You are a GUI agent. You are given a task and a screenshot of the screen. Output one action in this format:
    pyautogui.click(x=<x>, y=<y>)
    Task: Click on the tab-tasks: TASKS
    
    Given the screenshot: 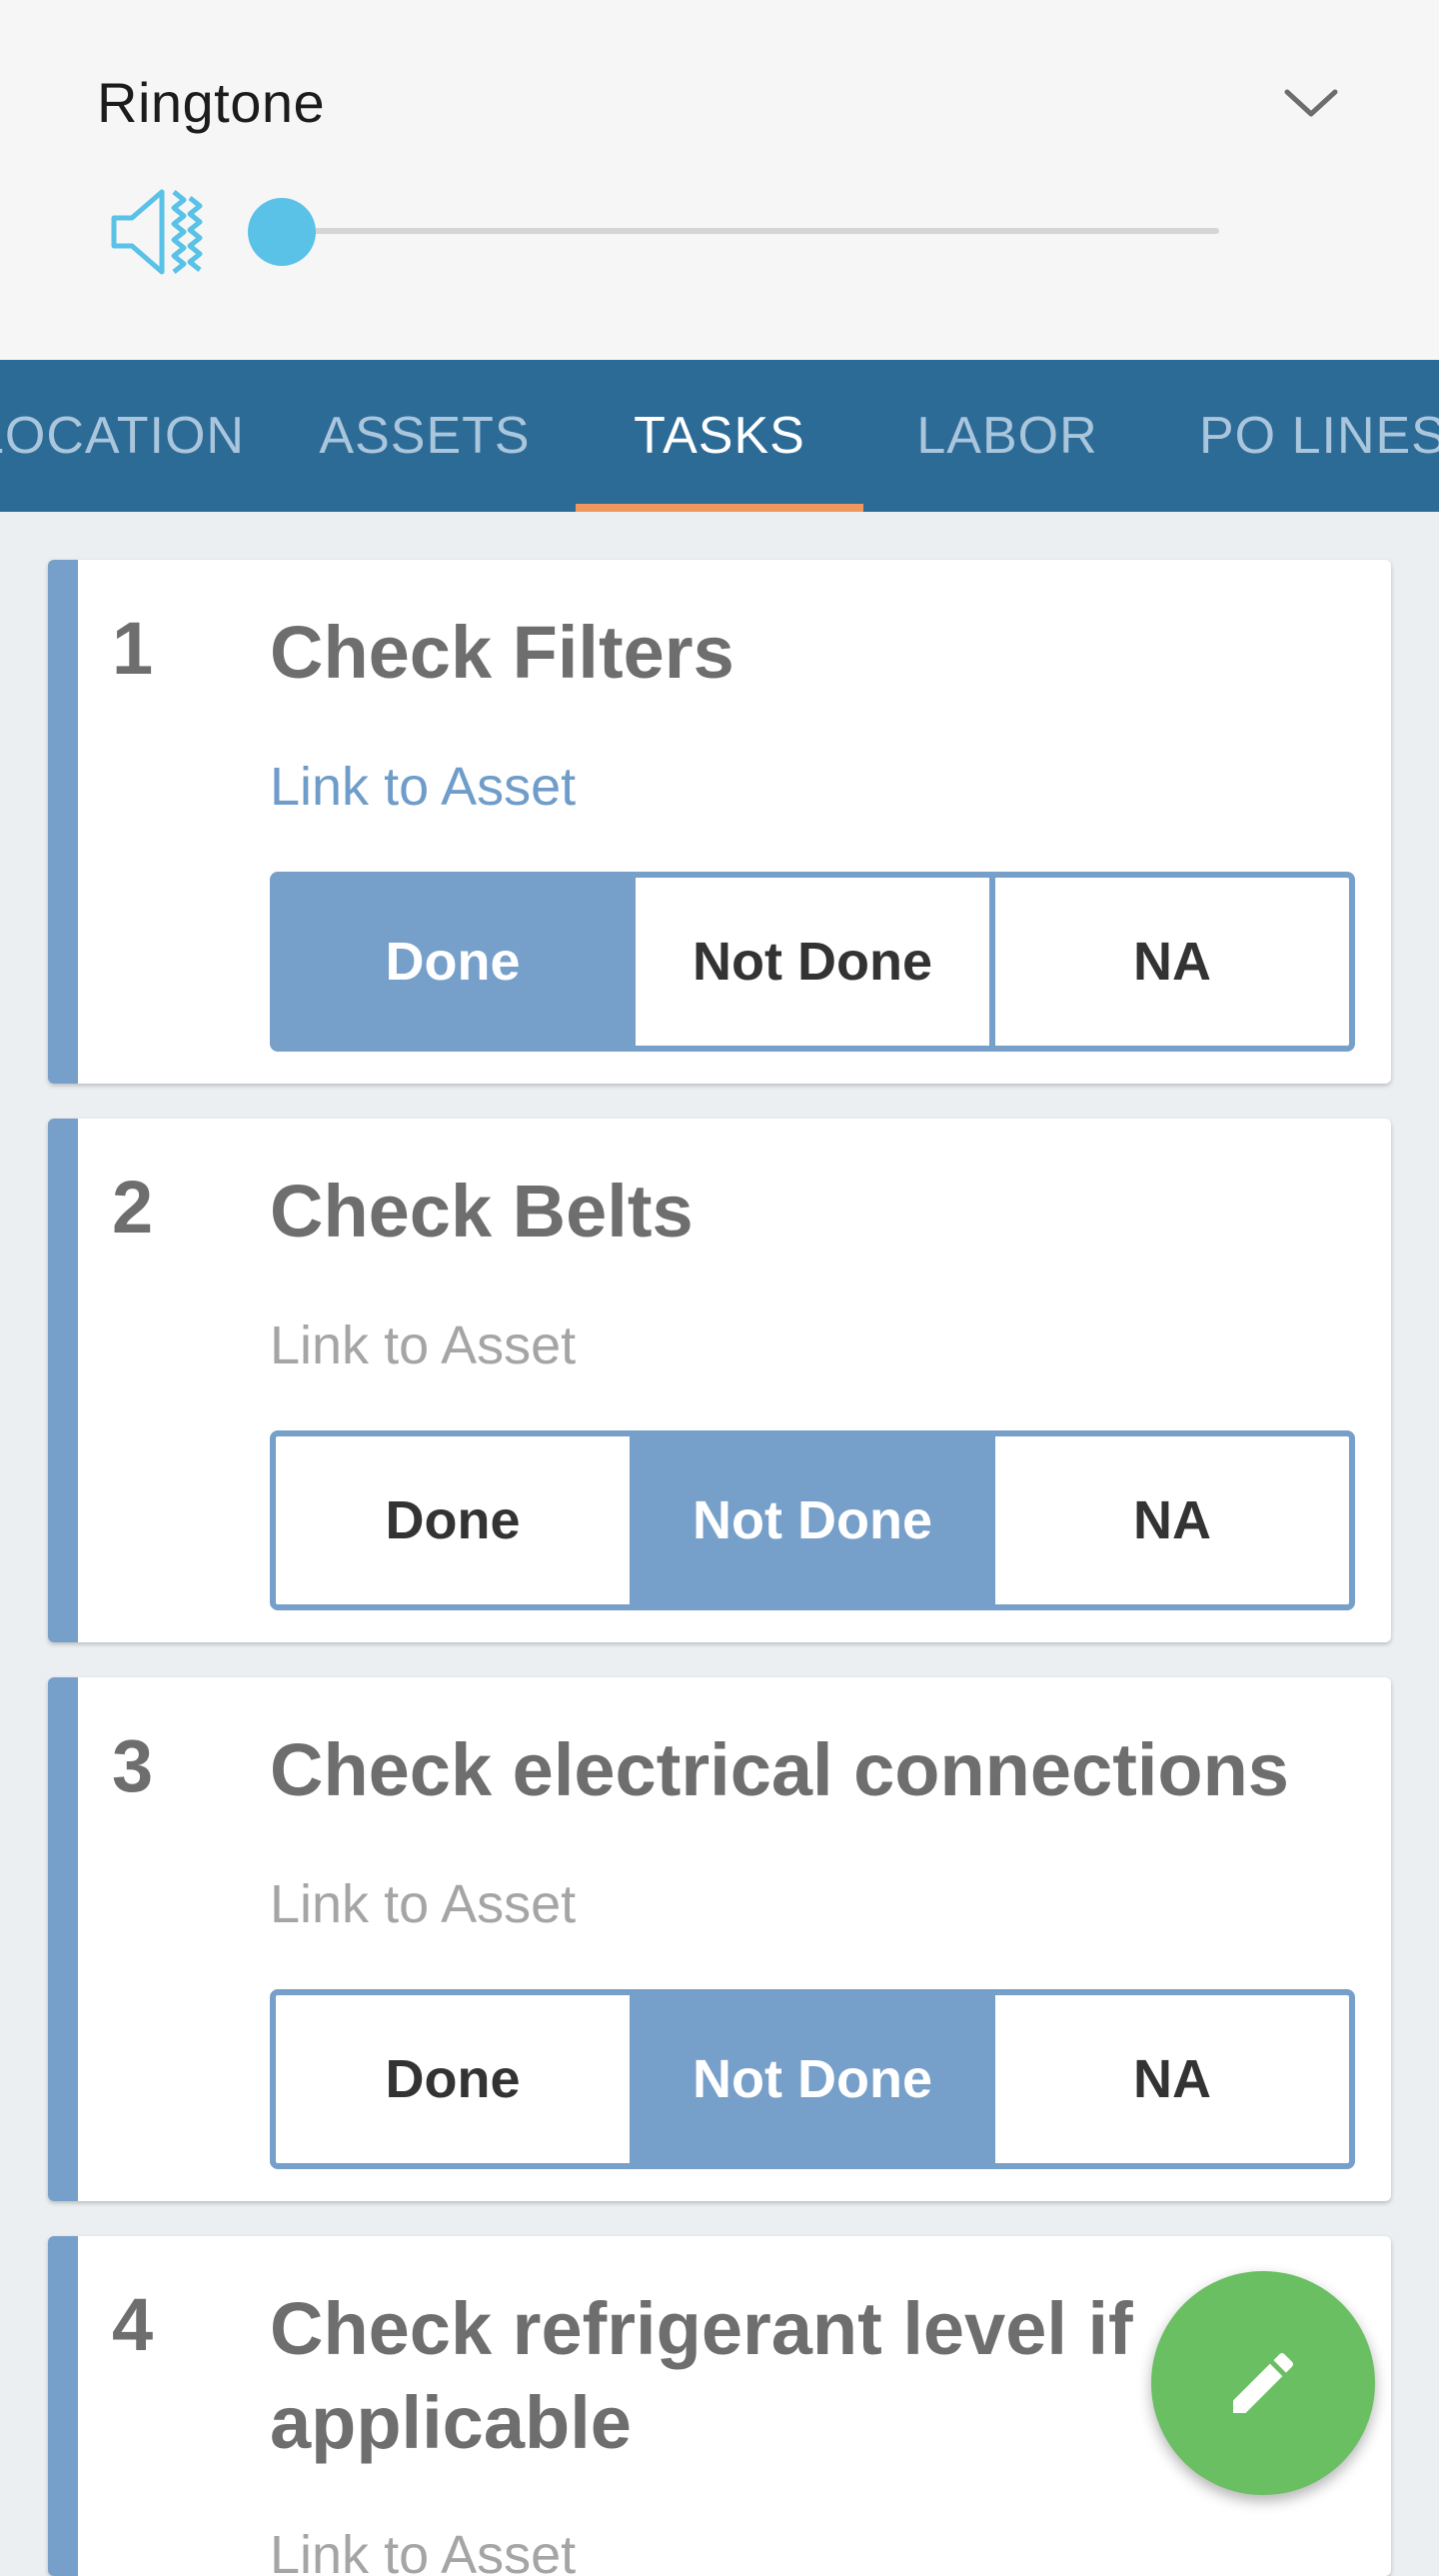 What is the action you would take?
    pyautogui.click(x=719, y=436)
    